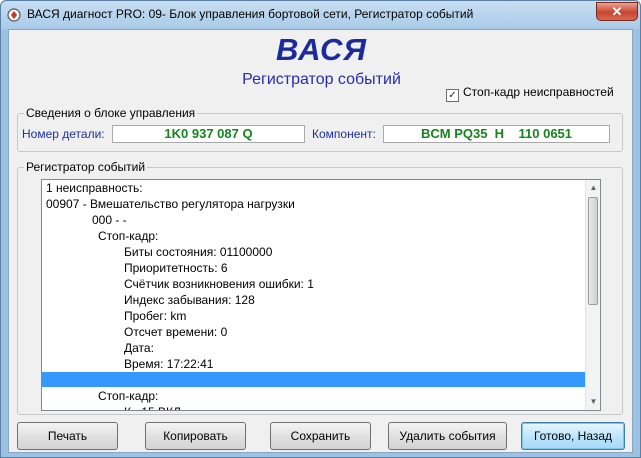 The height and width of the screenshot is (458, 641). Describe the element at coordinates (313, 379) in the screenshot. I see `selected-row-highlight` at that location.